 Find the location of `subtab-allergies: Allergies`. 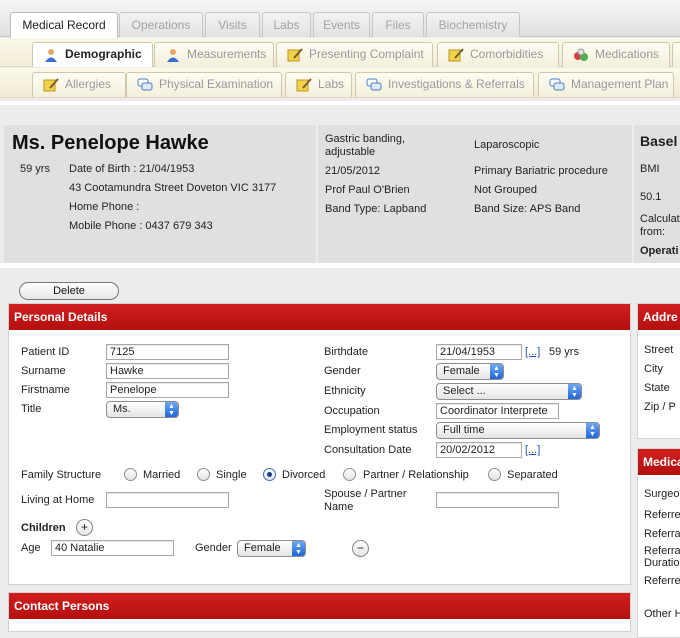

subtab-allergies: Allergies is located at coordinates (79, 84).